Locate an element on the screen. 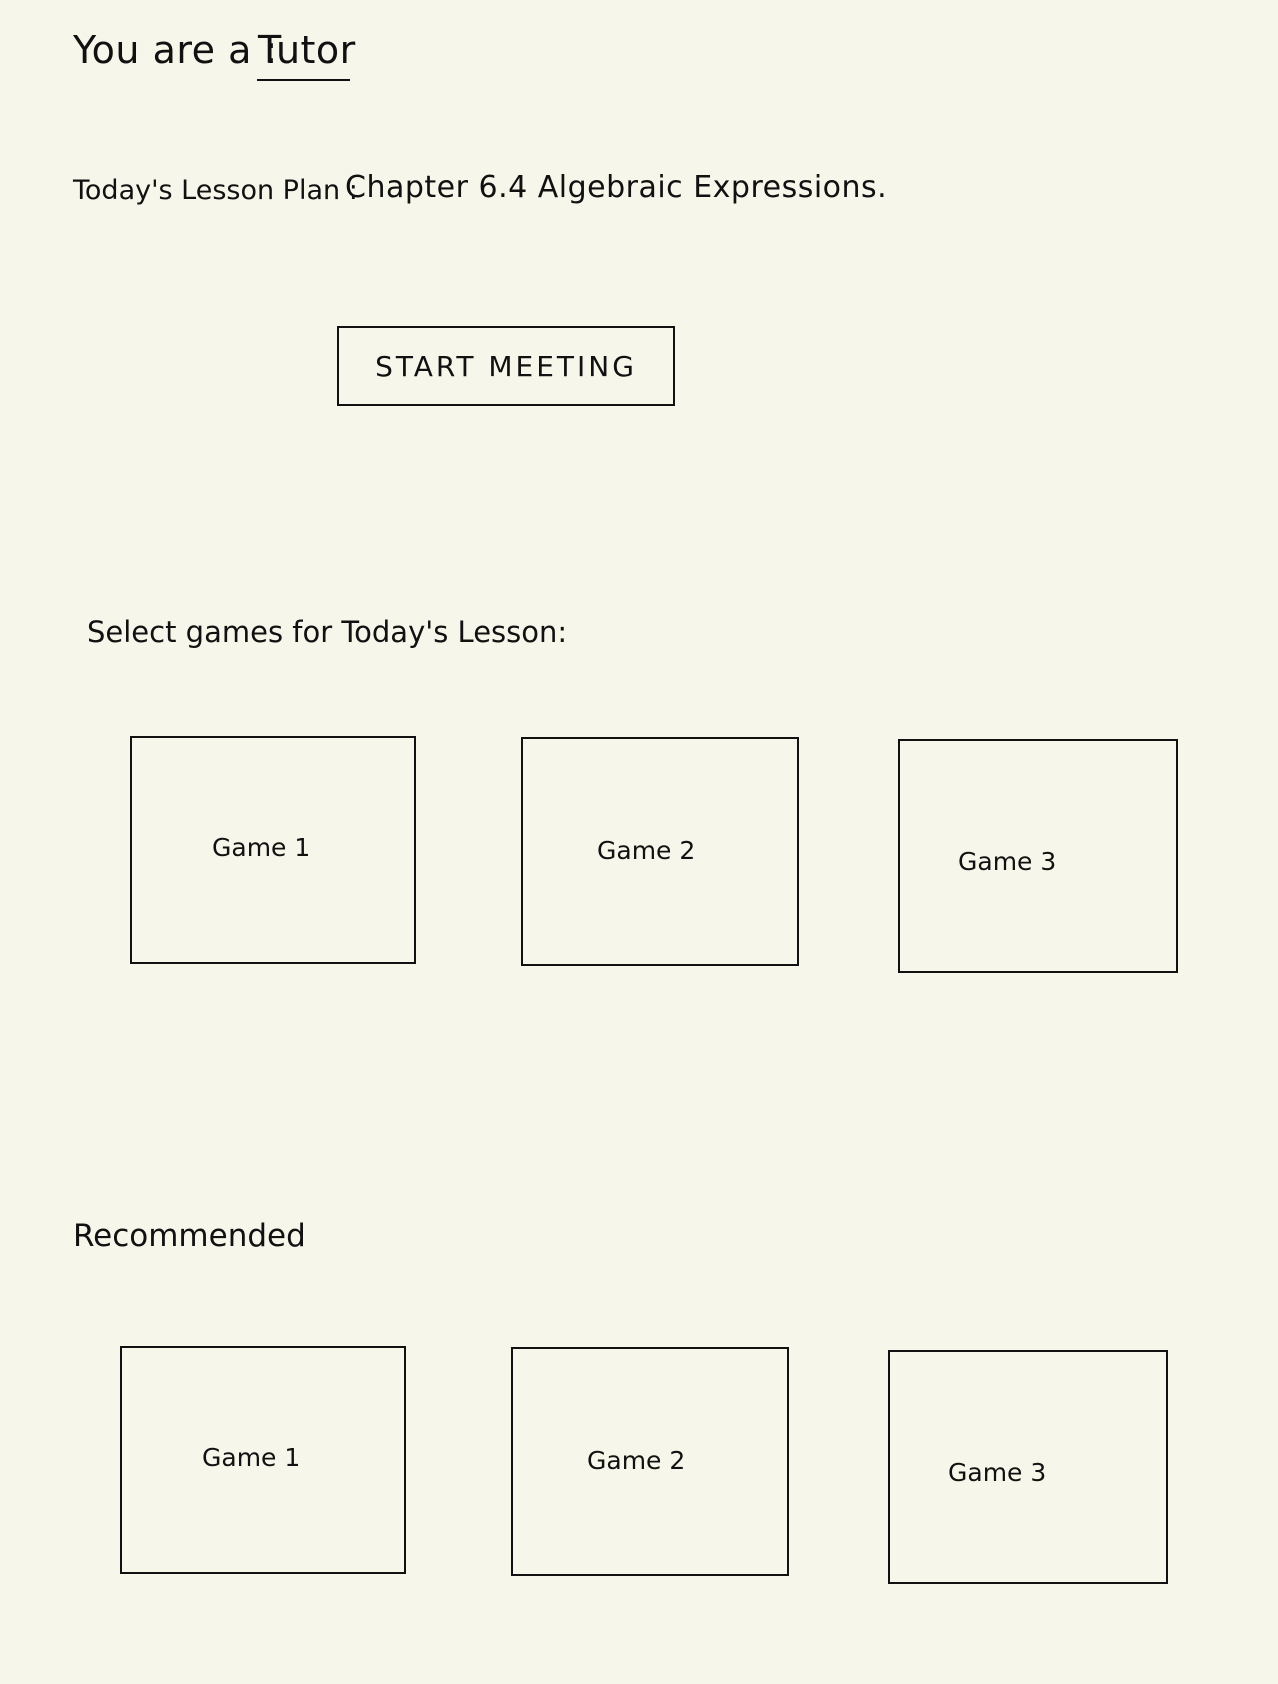 The width and height of the screenshot is (1278, 1684). select-game-card-1: Game 1 is located at coordinates (273, 850).